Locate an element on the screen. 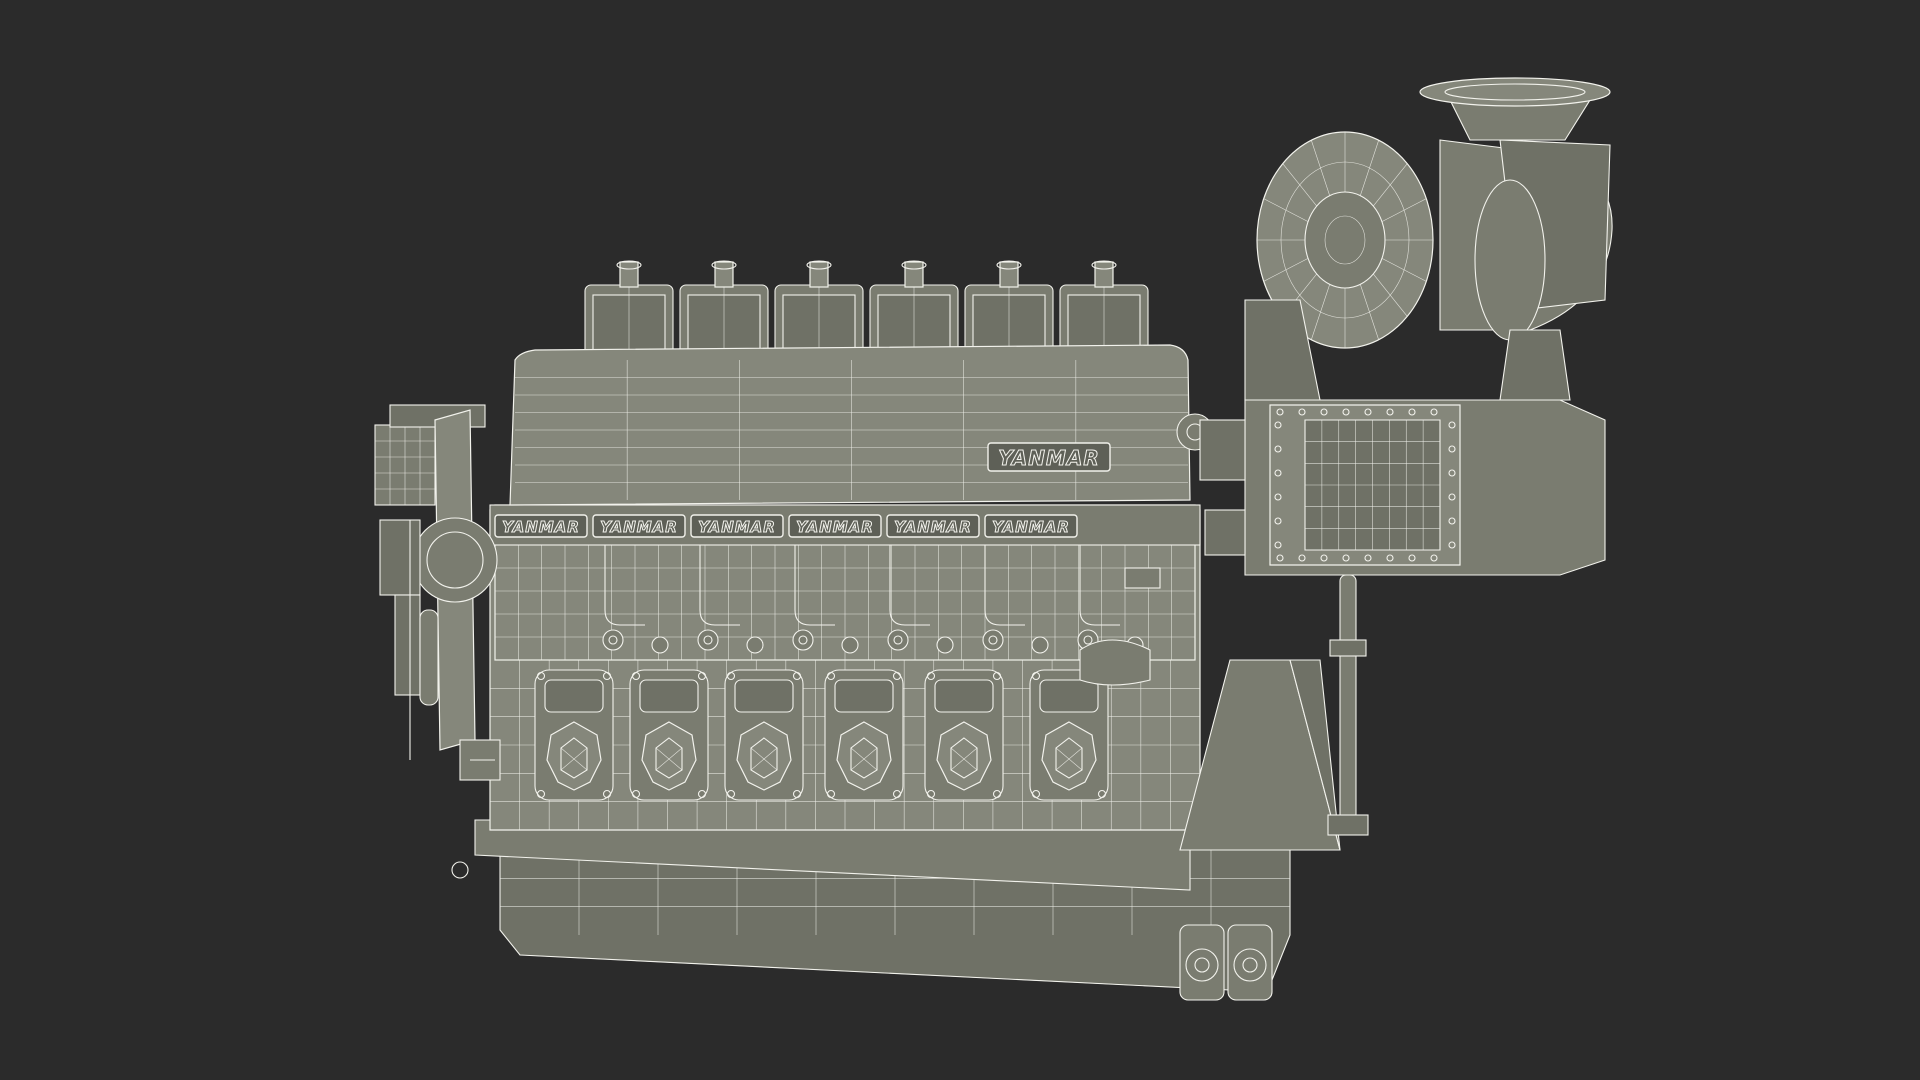 This screenshot has width=1920, height=1080. intercooler is located at coordinates (1425, 487).